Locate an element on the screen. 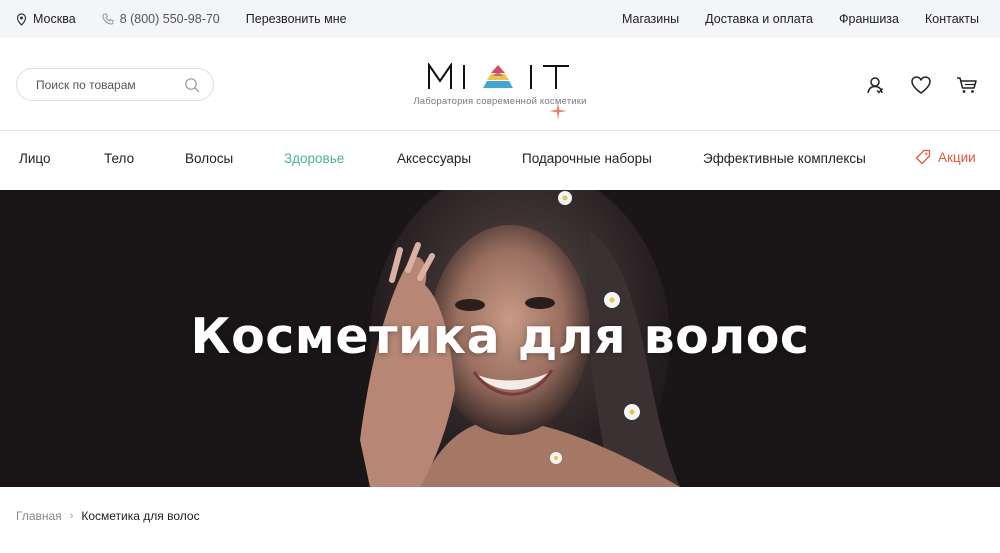 This screenshot has width=1000, height=553. nav-item-accessories: Аксессуары is located at coordinates (434, 160).